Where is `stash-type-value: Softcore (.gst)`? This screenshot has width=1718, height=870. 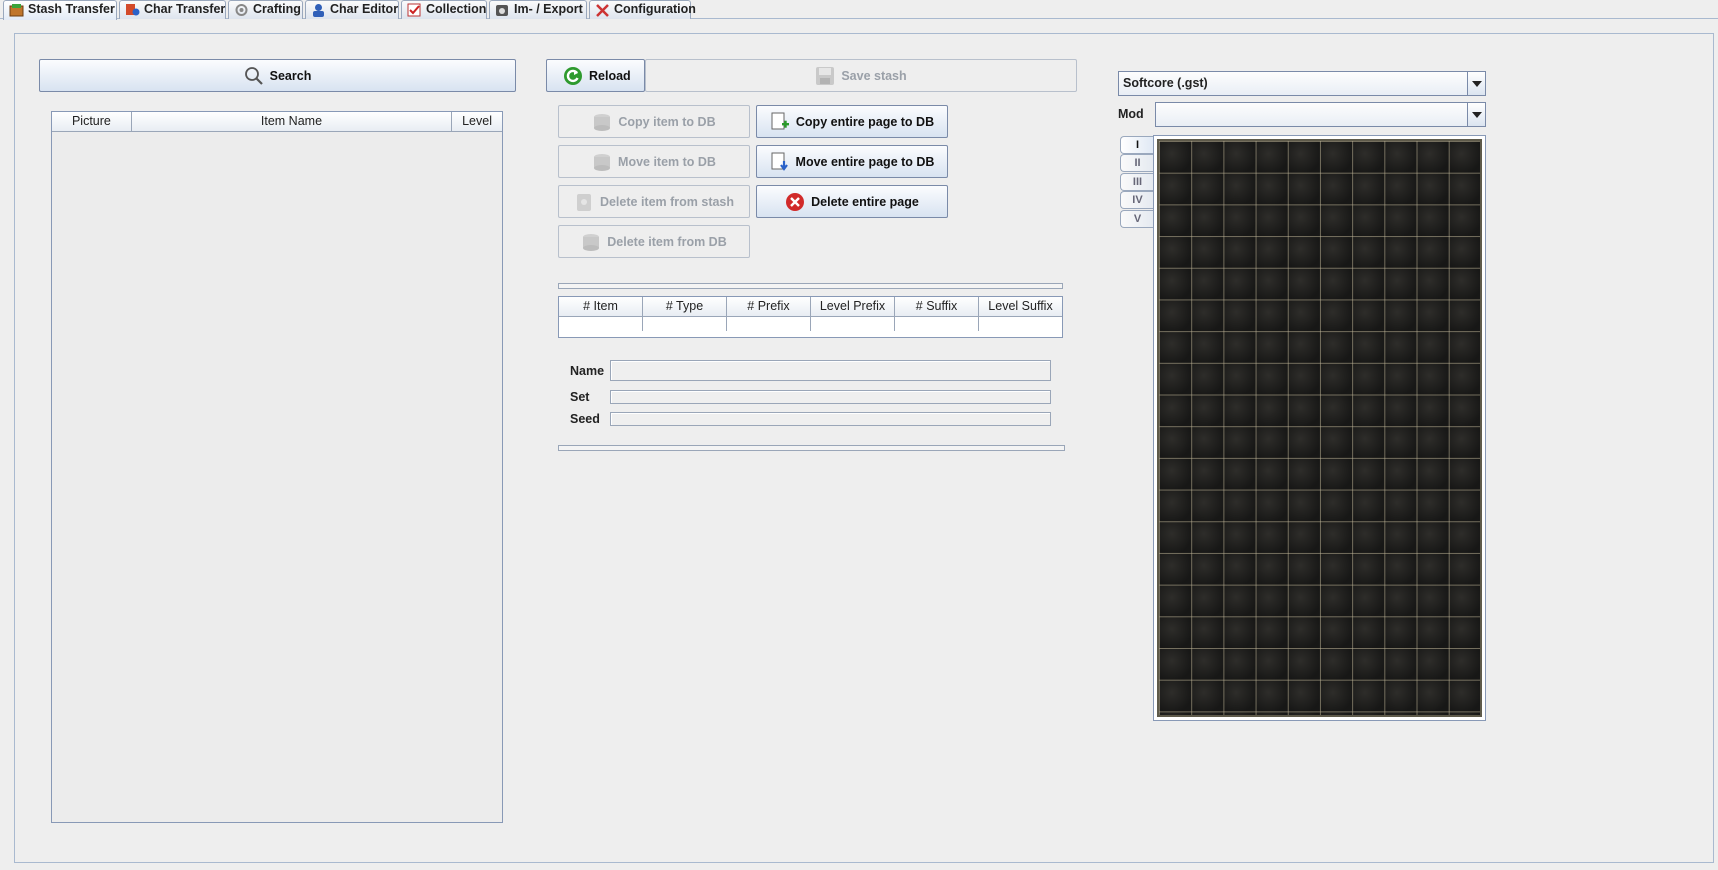
stash-type-value: Softcore (.gst) is located at coordinates (1165, 83).